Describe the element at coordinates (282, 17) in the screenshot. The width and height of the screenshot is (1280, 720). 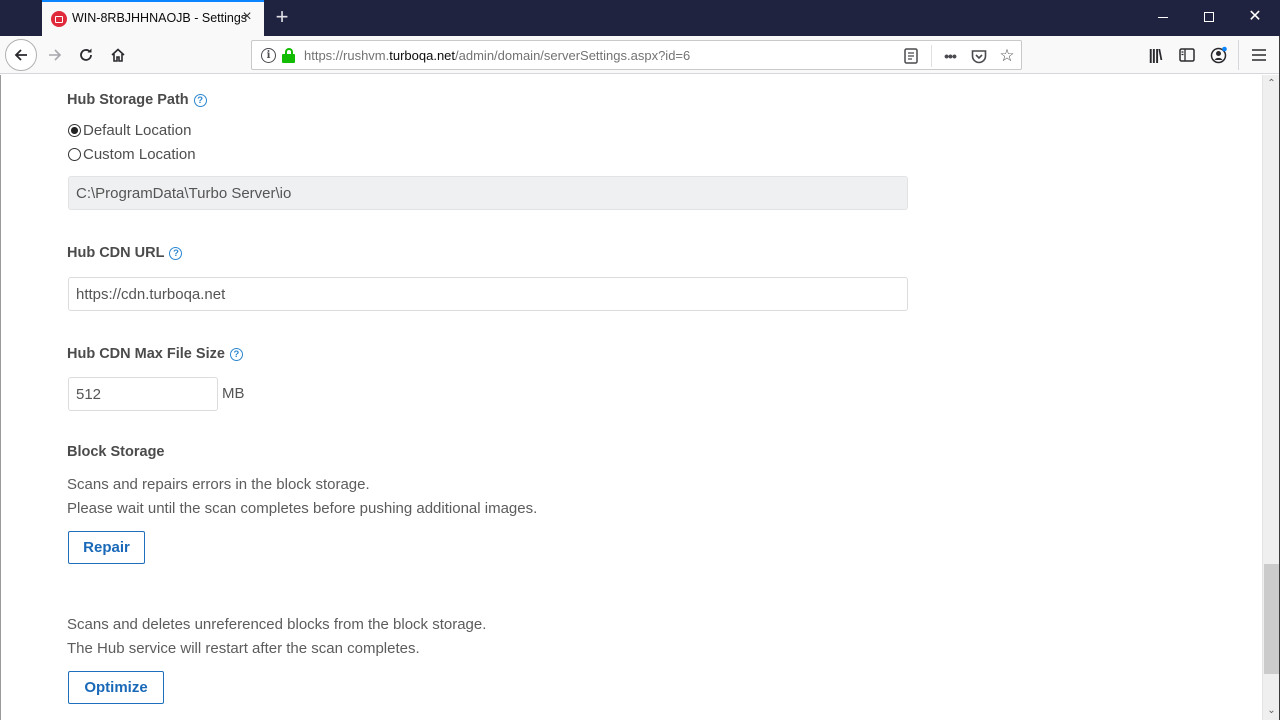
I see `new-tab-button: +` at that location.